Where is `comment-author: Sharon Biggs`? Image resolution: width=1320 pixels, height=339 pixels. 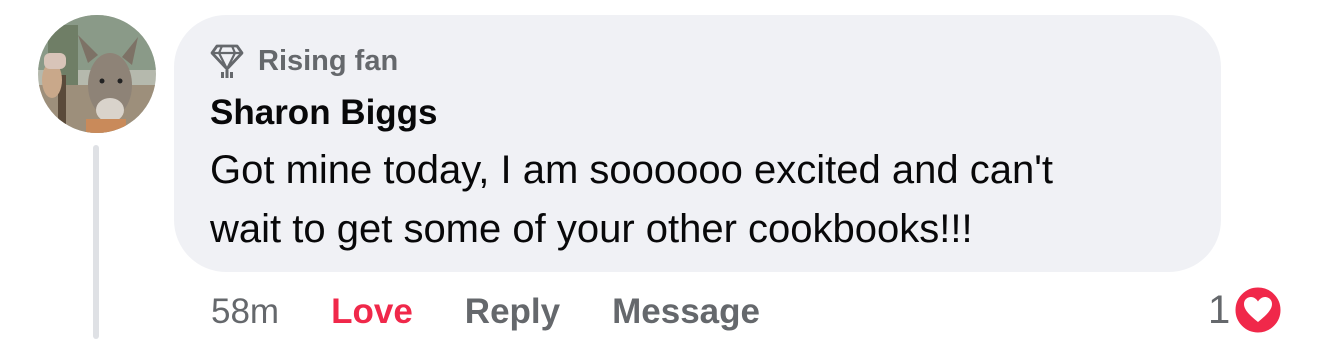
comment-author: Sharon Biggs is located at coordinates (324, 113).